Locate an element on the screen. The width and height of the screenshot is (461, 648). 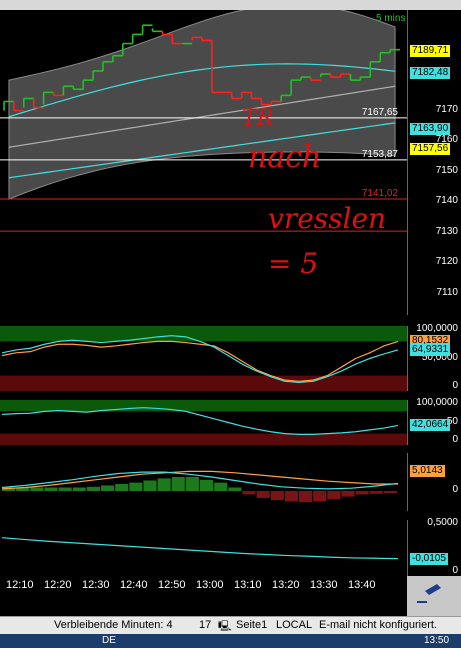
language-indicator: DE is located at coordinates (109, 640).